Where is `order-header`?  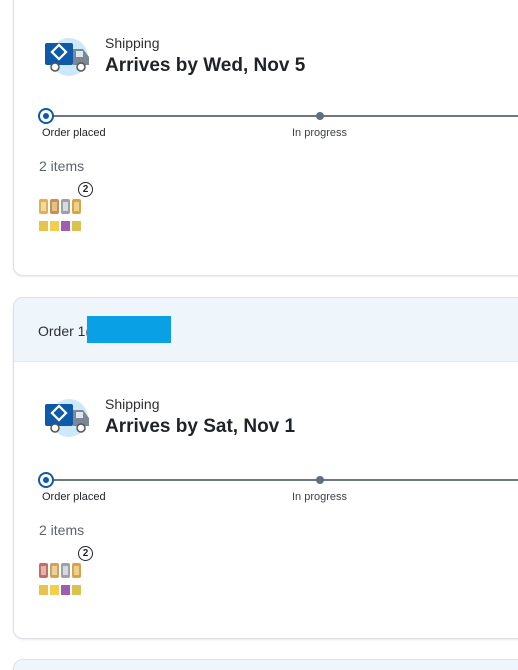
order-header is located at coordinates (266, 665).